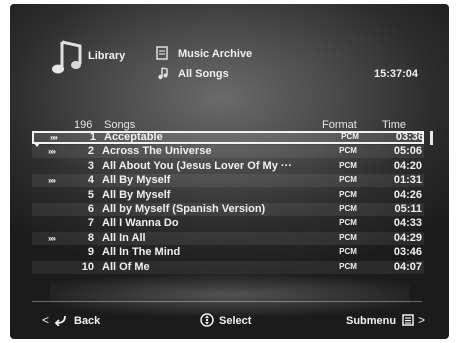 The height and width of the screenshot is (343, 459). What do you see at coordinates (394, 125) in the screenshot?
I see `column-header-time: Time` at bounding box center [394, 125].